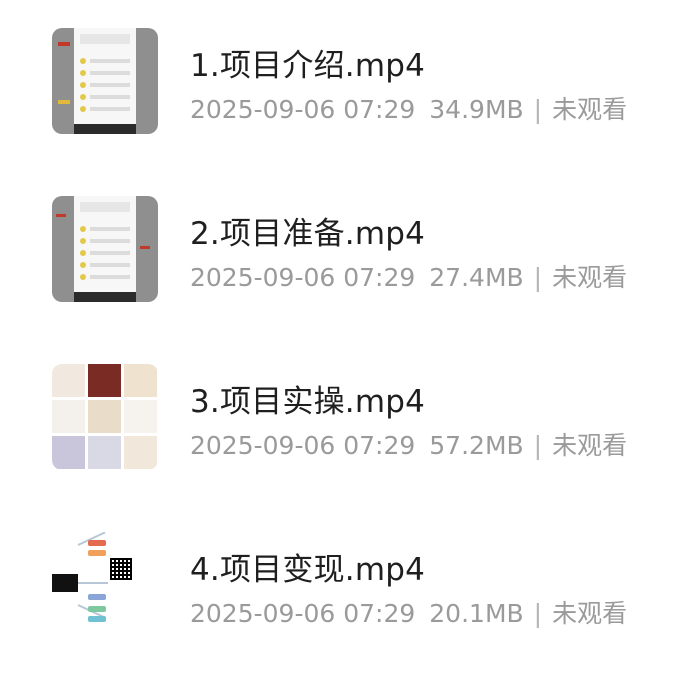 This screenshot has width=688, height=684. Describe the element at coordinates (307, 398) in the screenshot. I see `video-title: 3.项目实操.mp4` at that location.